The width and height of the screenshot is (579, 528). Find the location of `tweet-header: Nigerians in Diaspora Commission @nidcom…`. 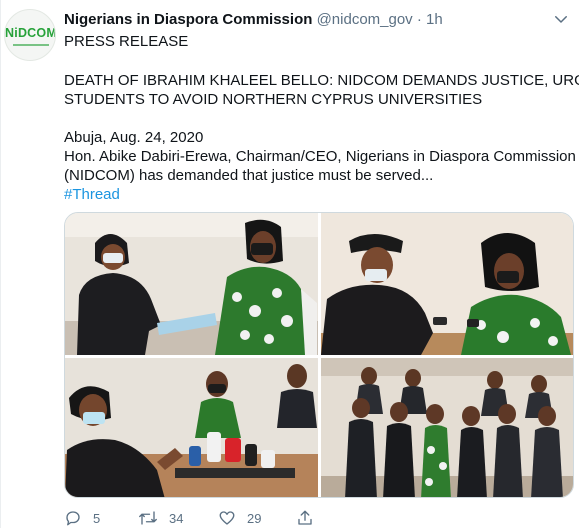

tweet-header: Nigerians in Diaspora Commission @nidcom… is located at coordinates (253, 20).